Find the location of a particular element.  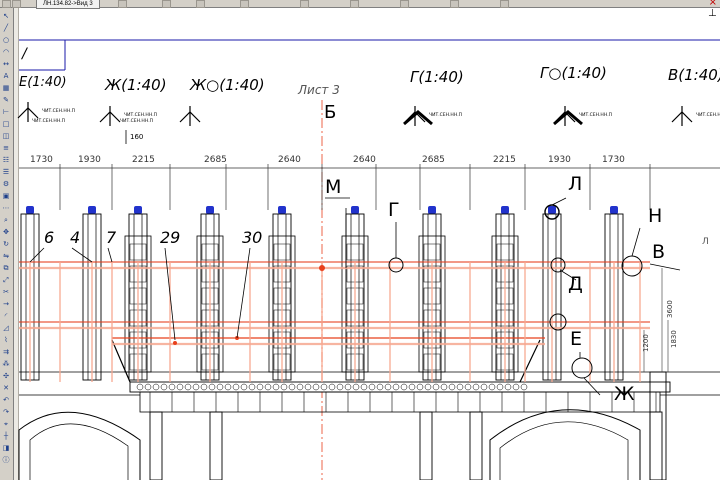

vertical-dim-2: 1830 is located at coordinates (674, 339).